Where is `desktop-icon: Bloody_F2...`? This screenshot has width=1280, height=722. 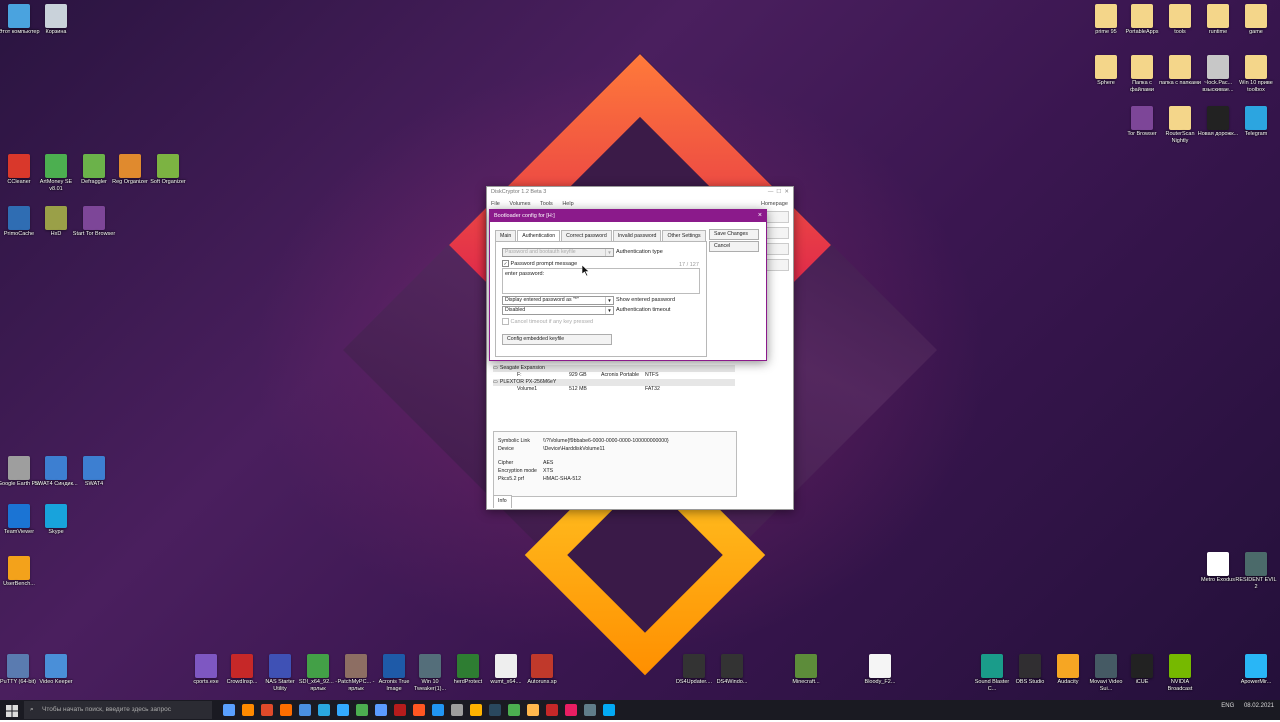 desktop-icon: Bloody_F2... is located at coordinates (880, 670).